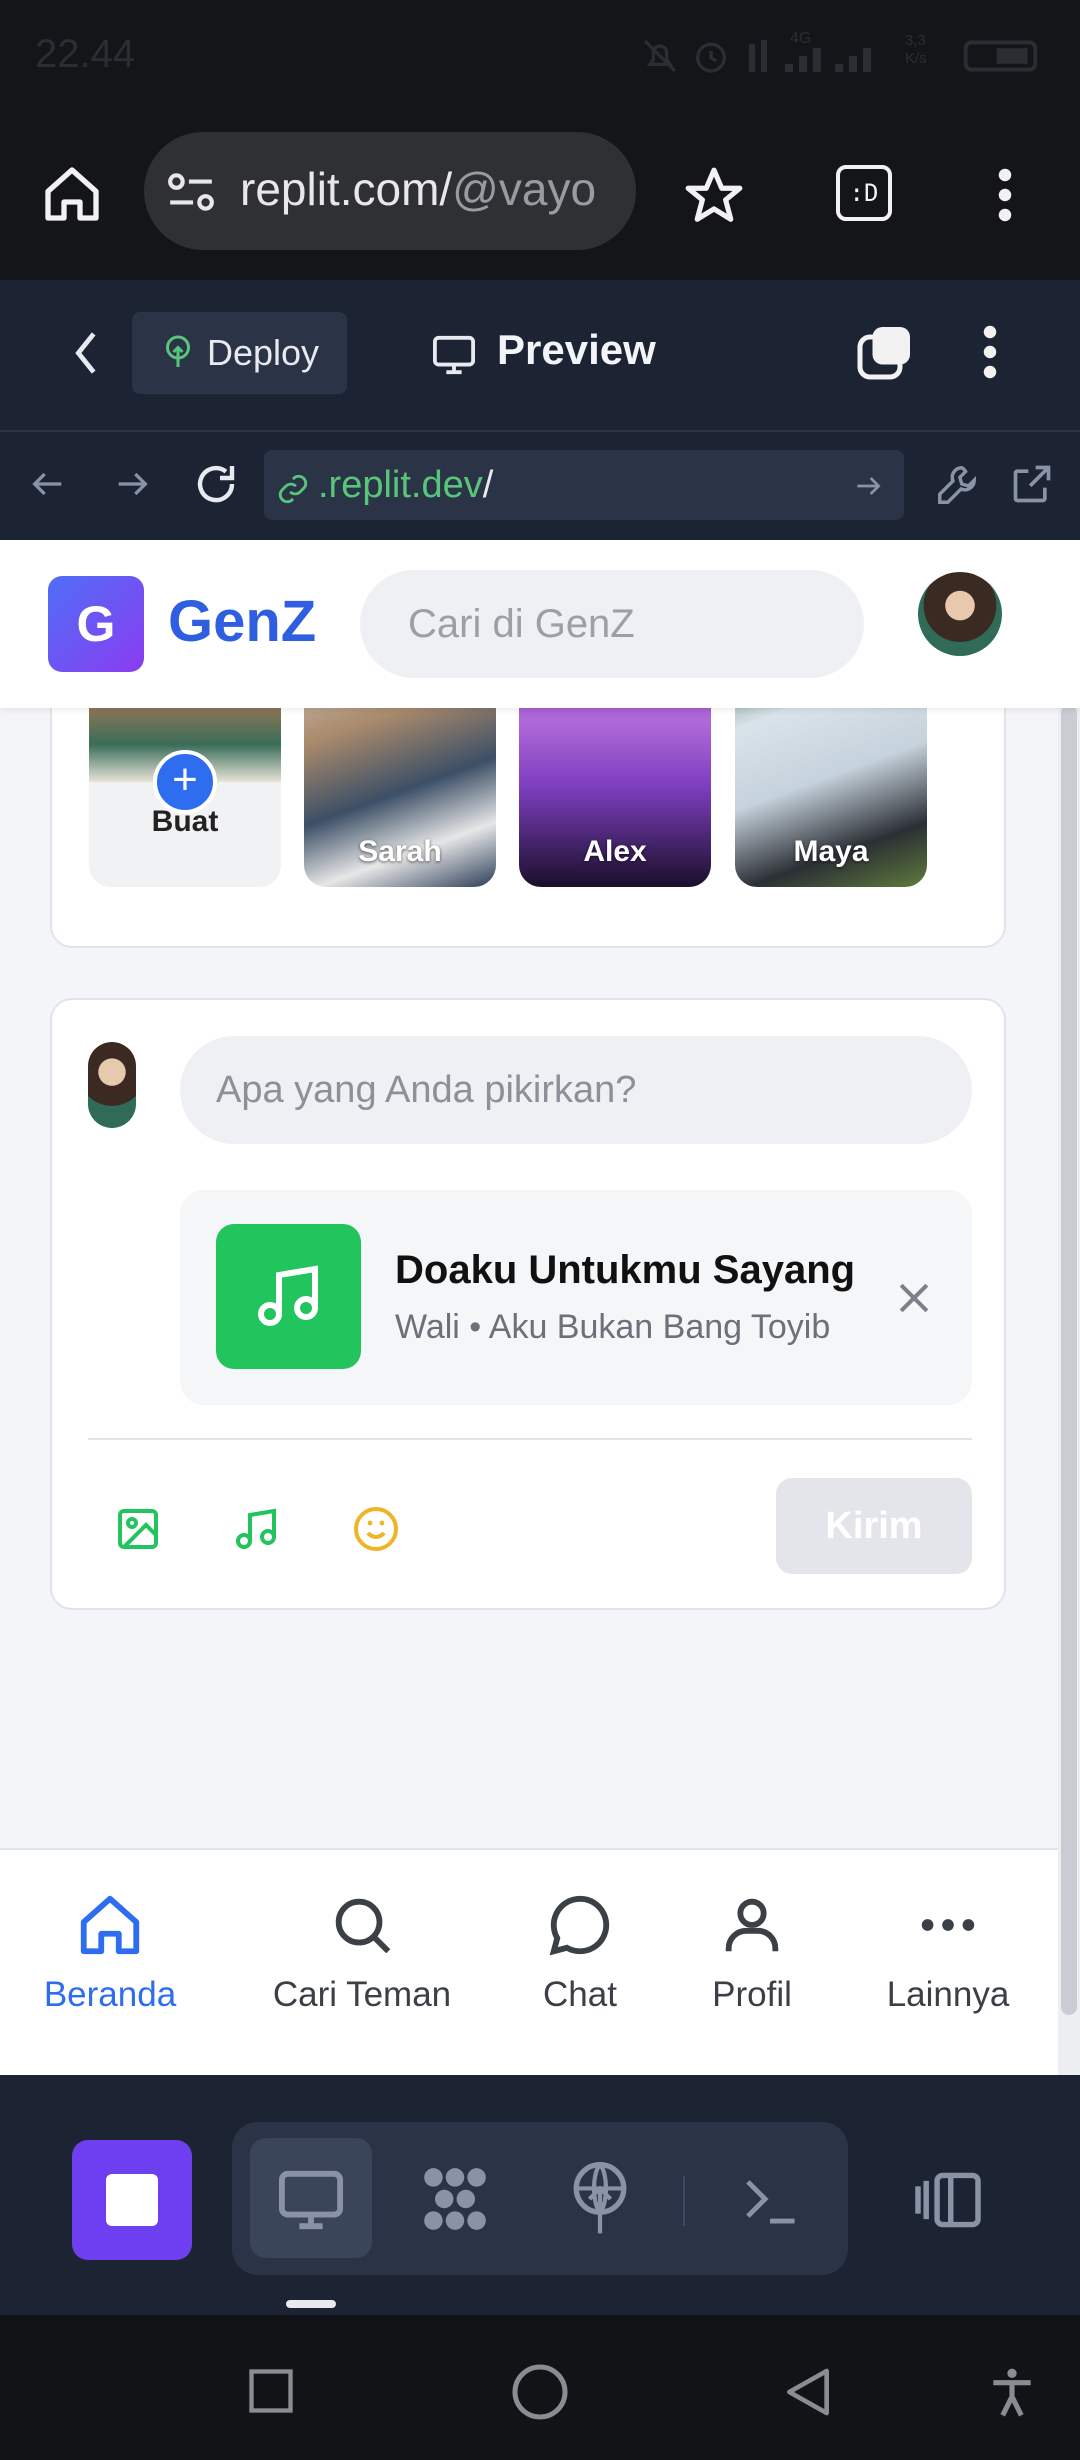 Image resolution: width=1080 pixels, height=2460 pixels. Describe the element at coordinates (271, 2391) in the screenshot. I see `recents-icon` at that location.